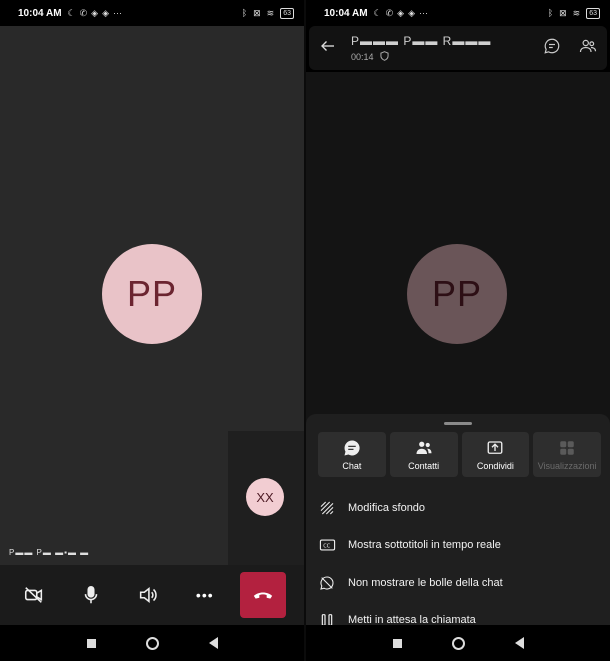 The width and height of the screenshot is (610, 661). I want to click on background-effects-icon, so click(327, 508).